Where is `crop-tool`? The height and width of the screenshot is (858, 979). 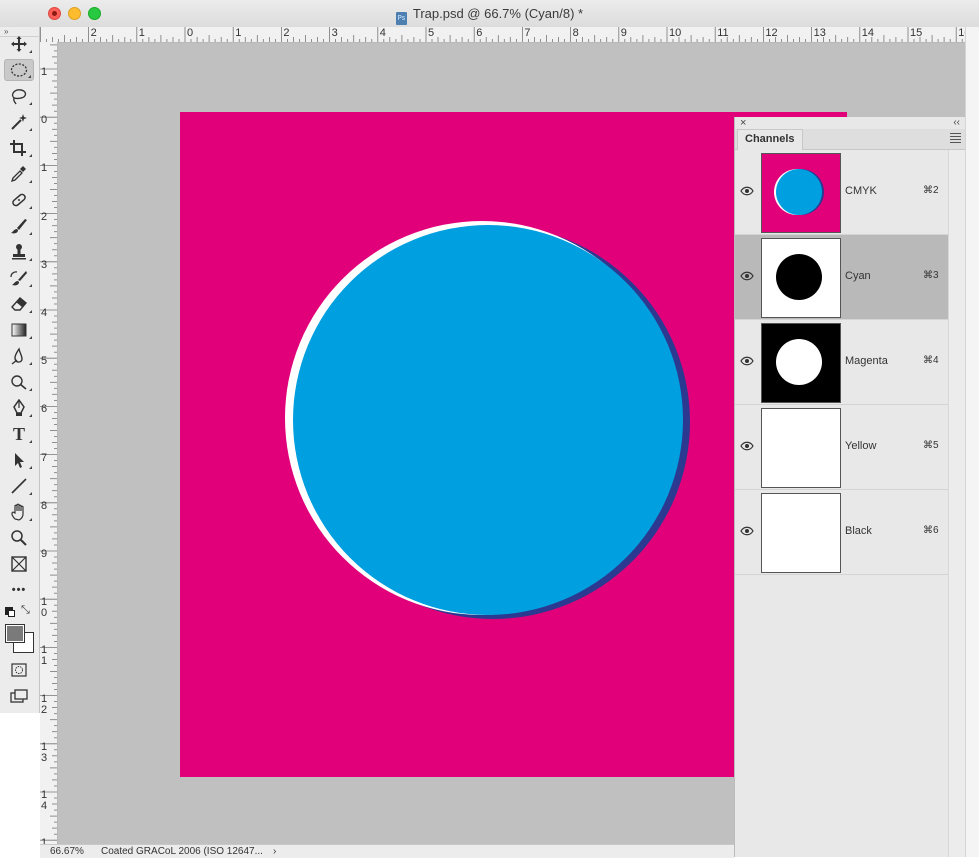 crop-tool is located at coordinates (19, 148).